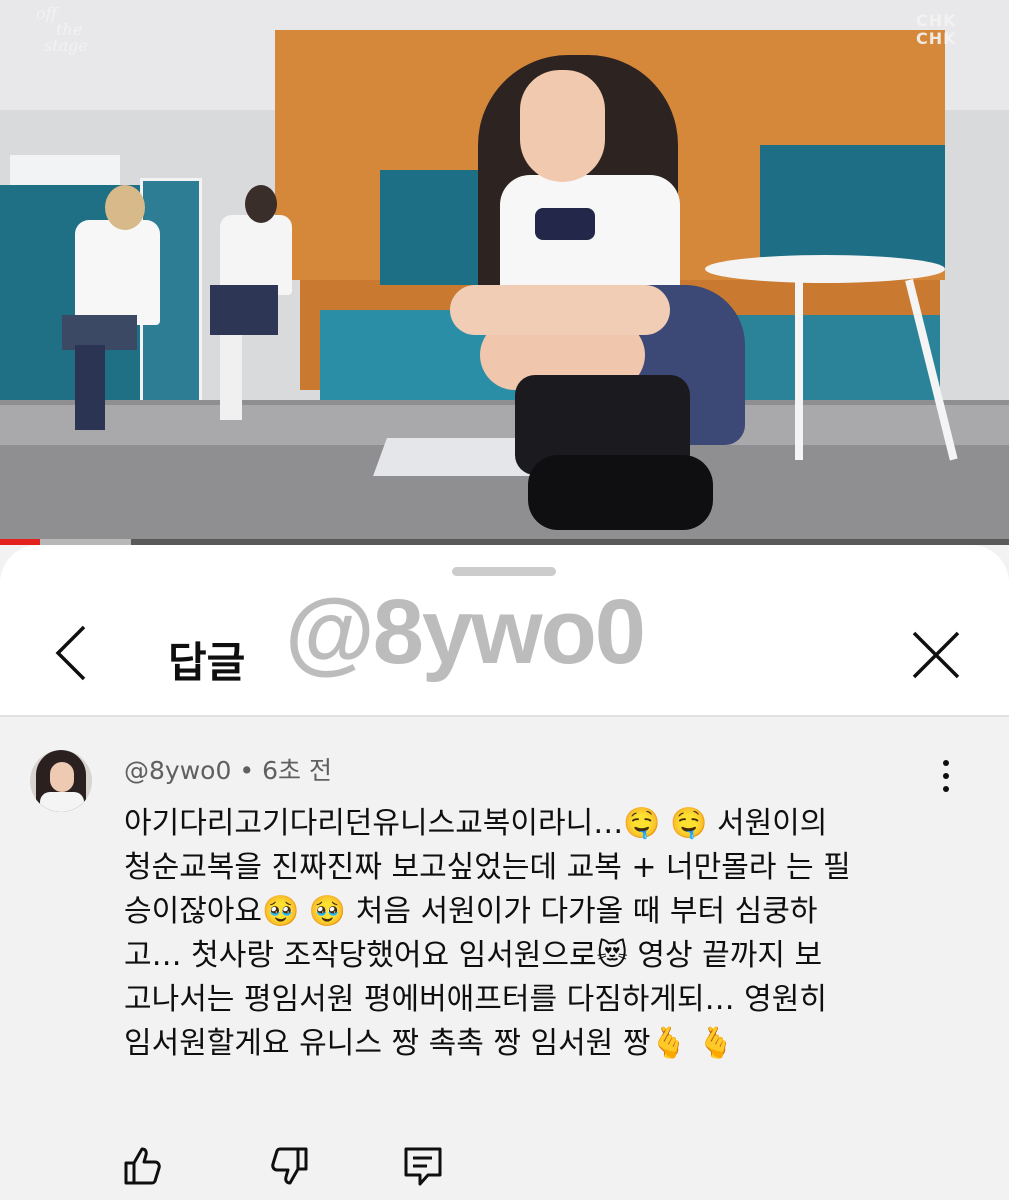  Describe the element at coordinates (429, 1043) in the screenshot. I see `comment-line: 임서원할게요 유니스 짱 촉촉 짱 임서원 짱🫰 🫰` at that location.